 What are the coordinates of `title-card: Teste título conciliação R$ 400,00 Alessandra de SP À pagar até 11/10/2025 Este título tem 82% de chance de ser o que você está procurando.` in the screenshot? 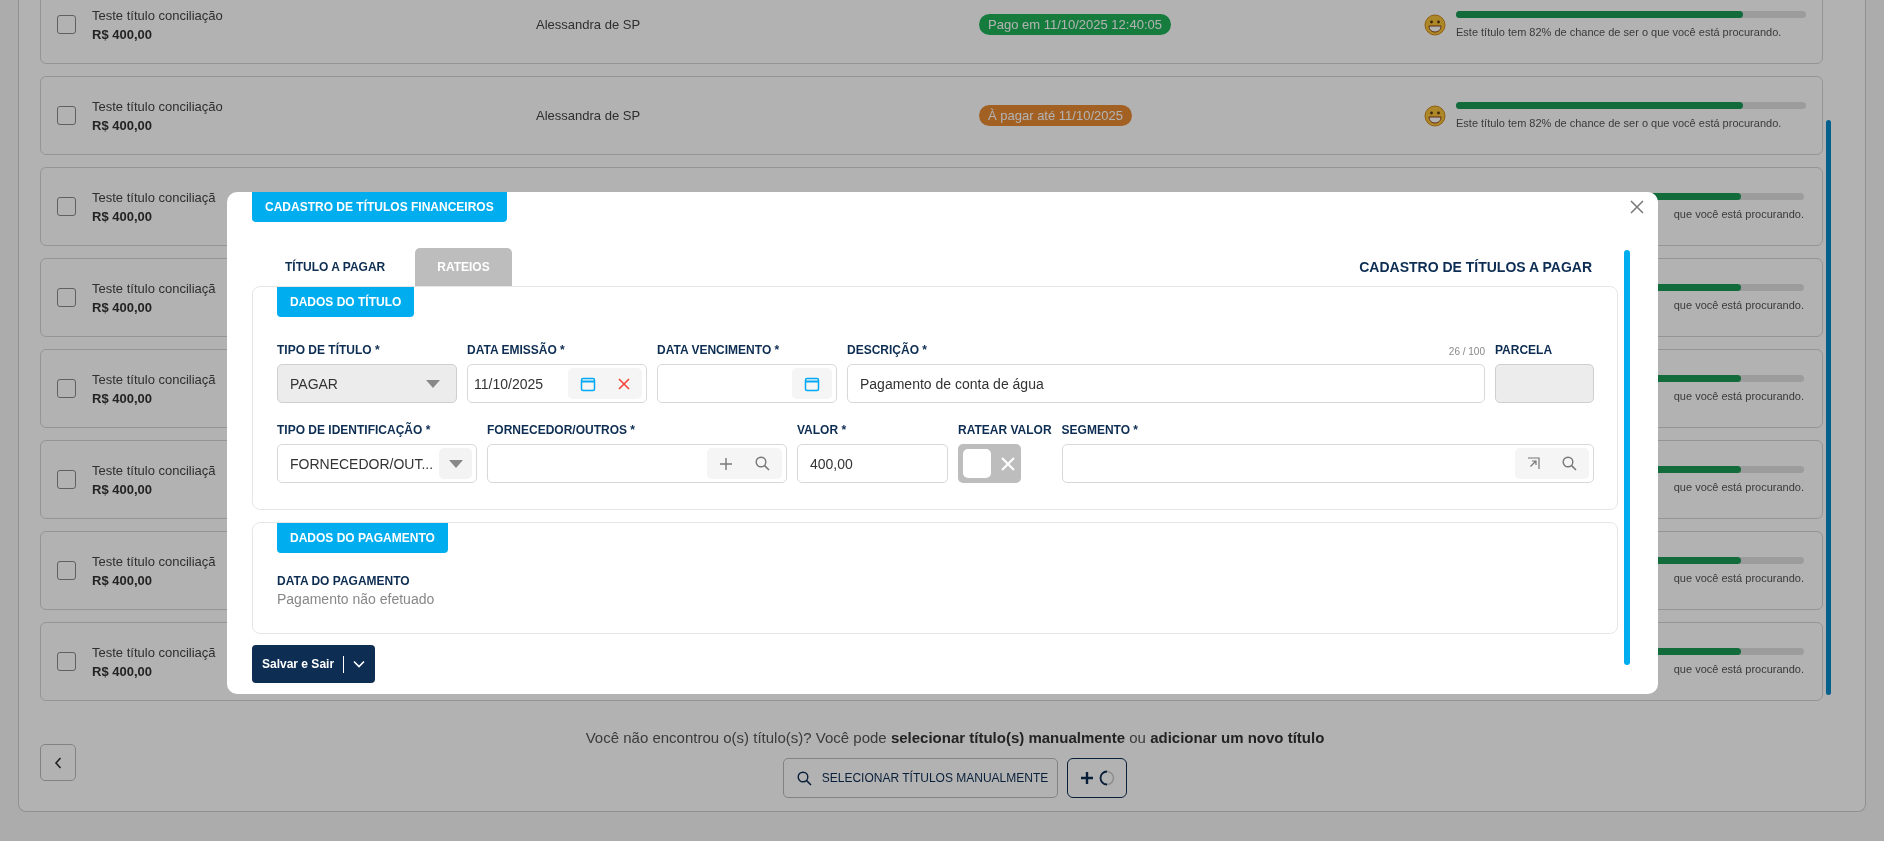 It's located at (931, 115).